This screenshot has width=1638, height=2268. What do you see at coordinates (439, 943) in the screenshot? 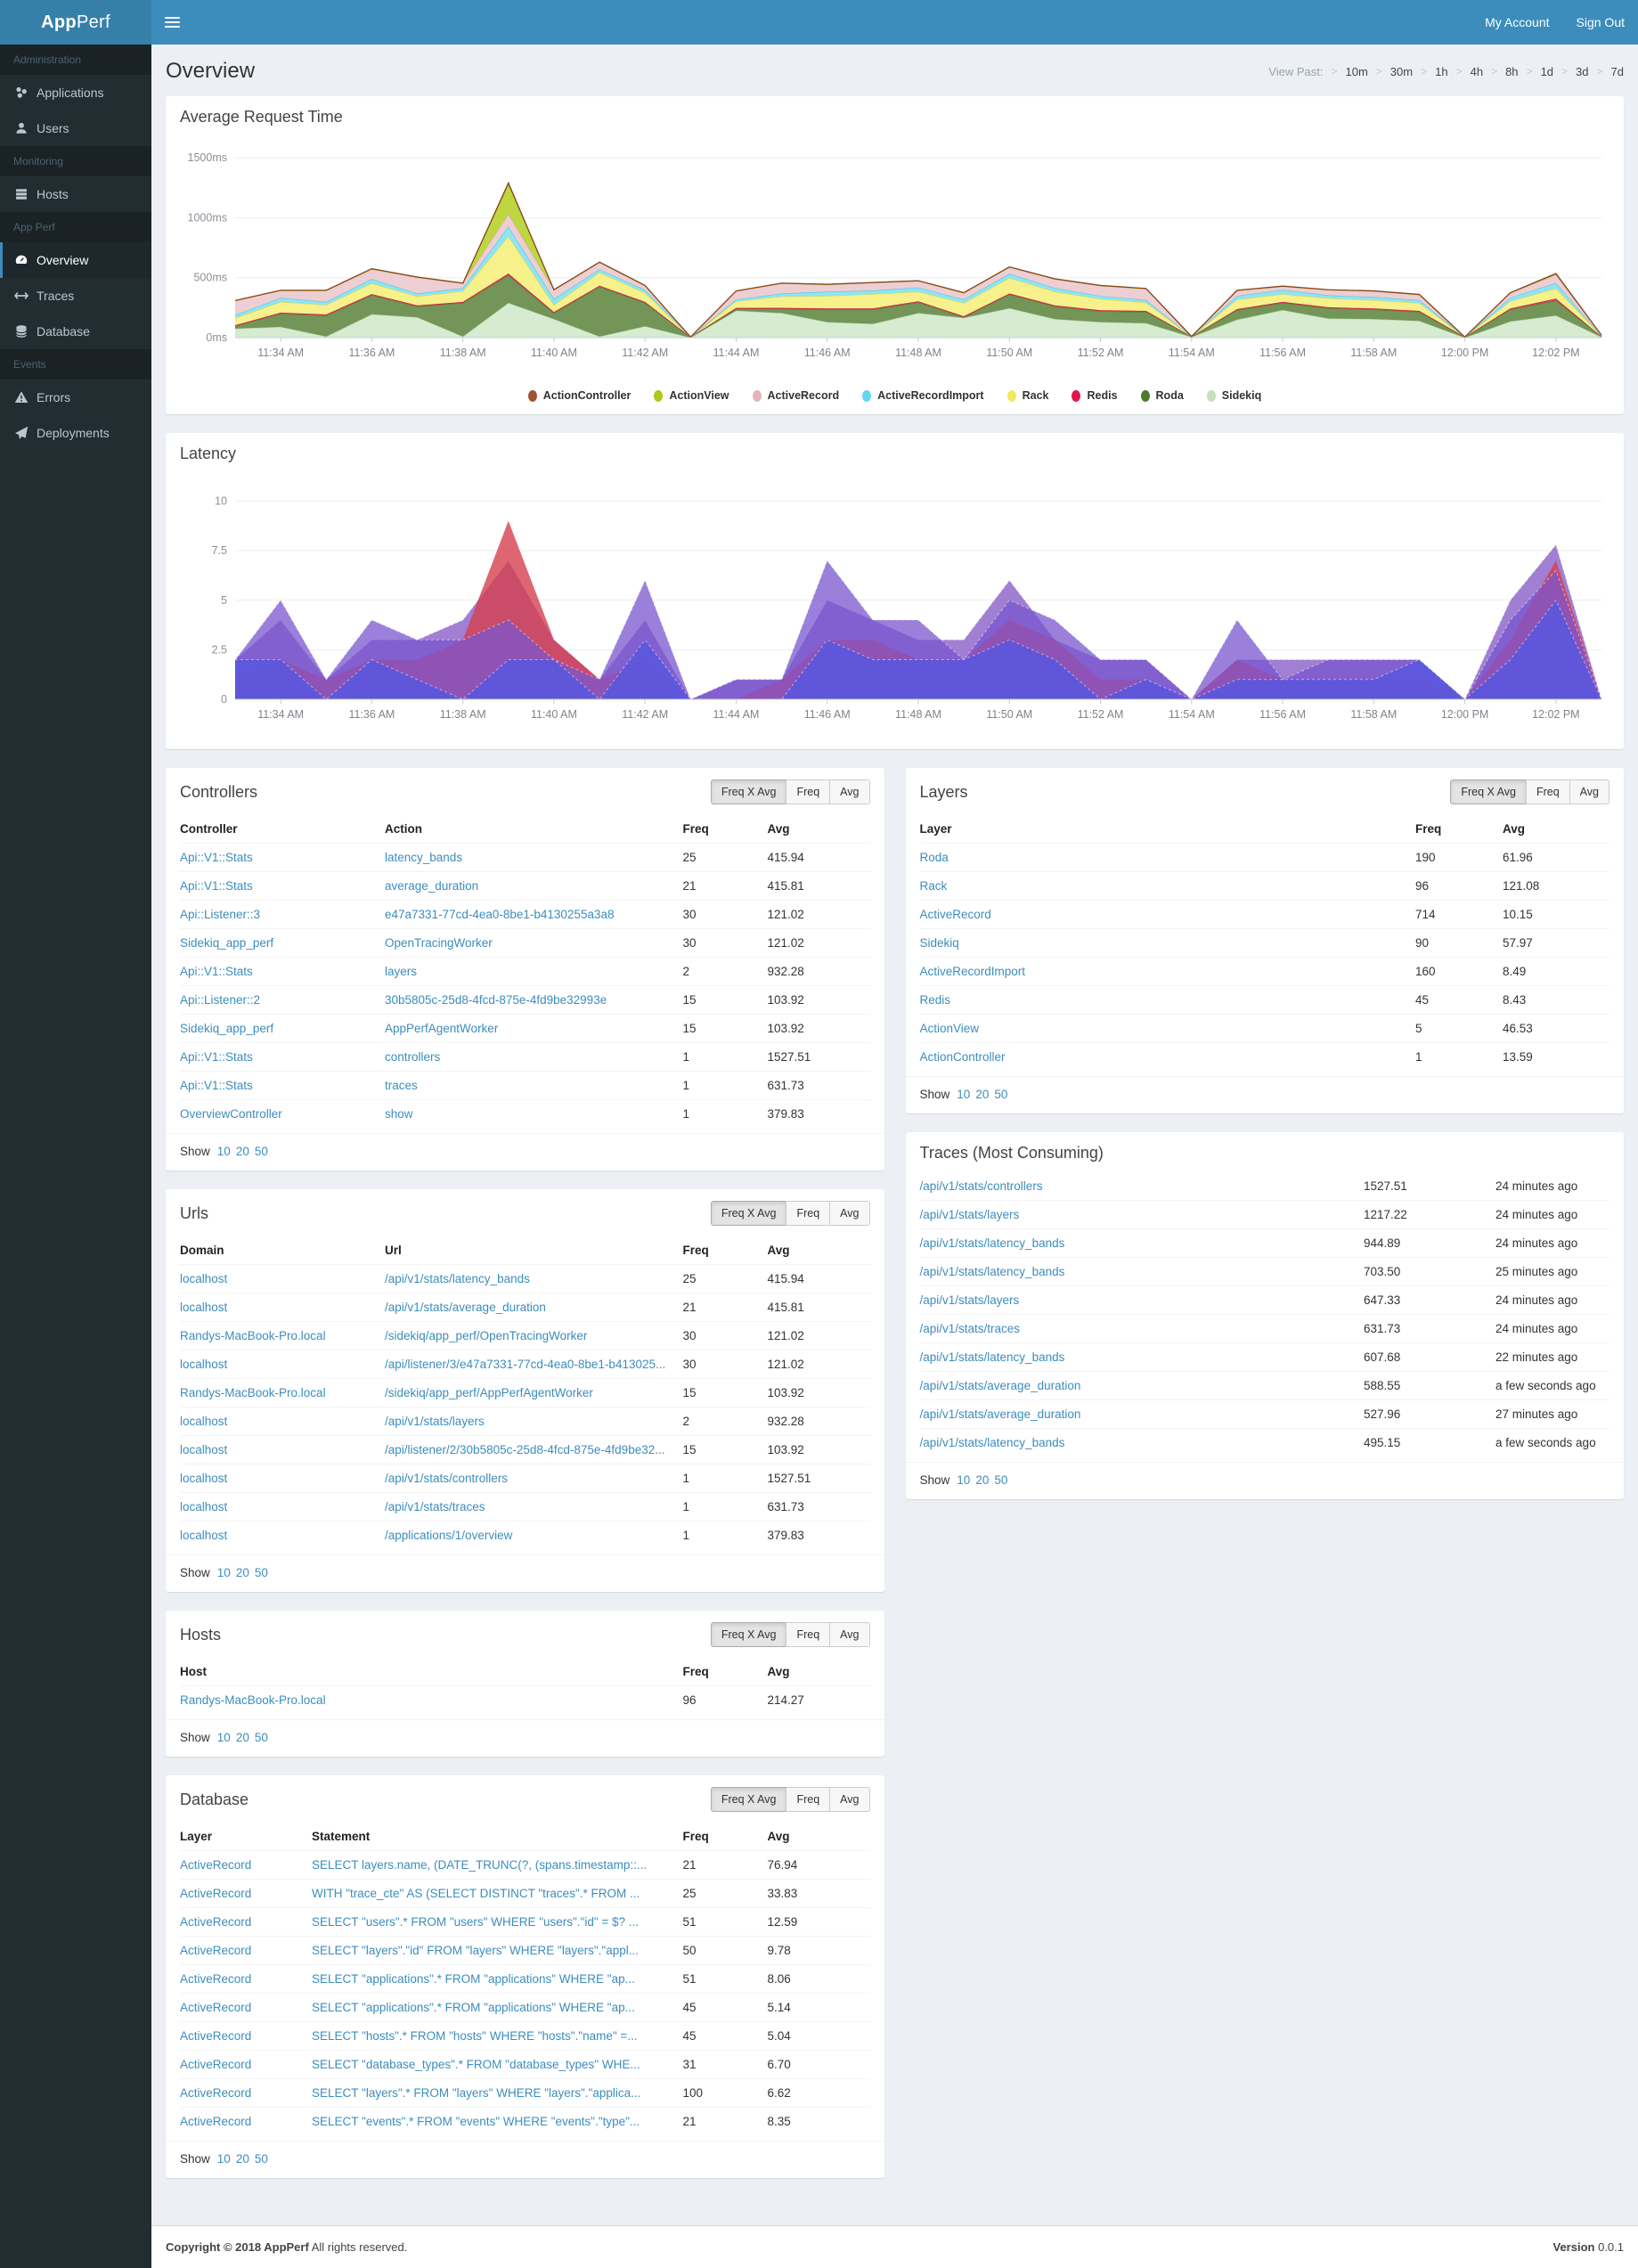
I see `table-link: OpenTracingWorker` at bounding box center [439, 943].